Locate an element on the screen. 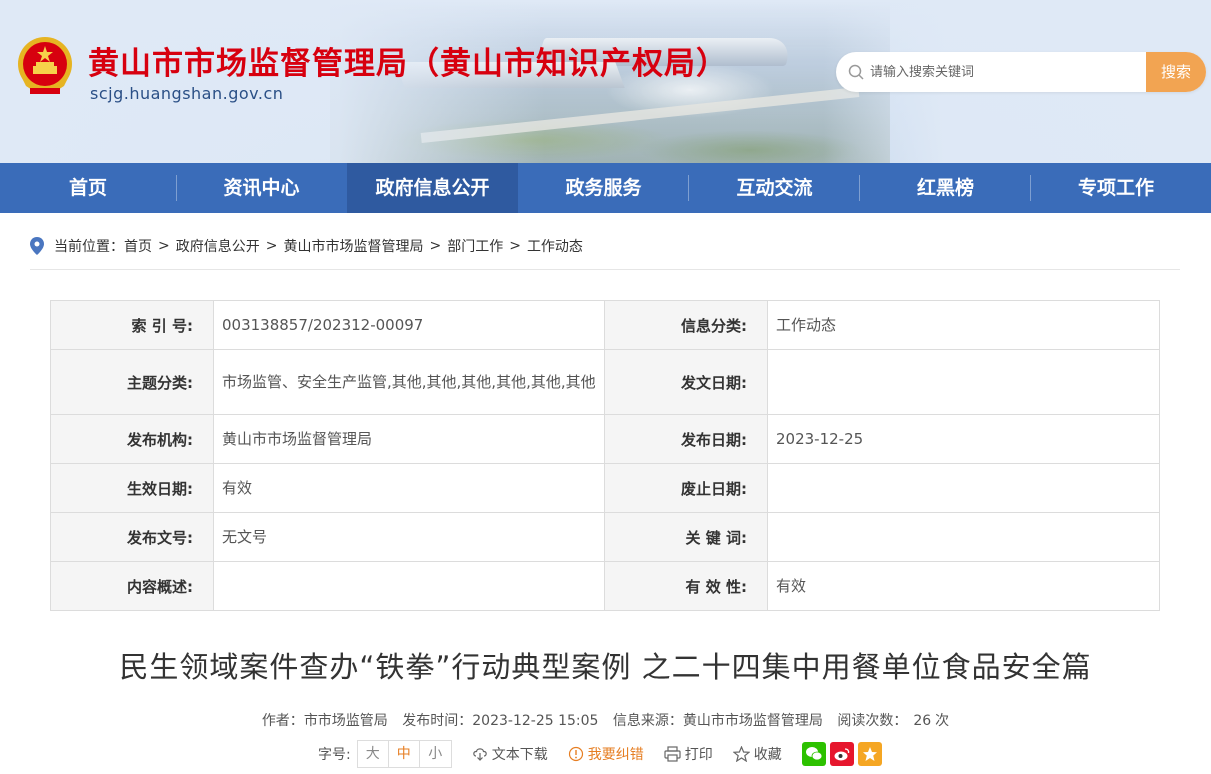  time-field: 发布时间：2023-12-25 15:05 is located at coordinates (500, 721).